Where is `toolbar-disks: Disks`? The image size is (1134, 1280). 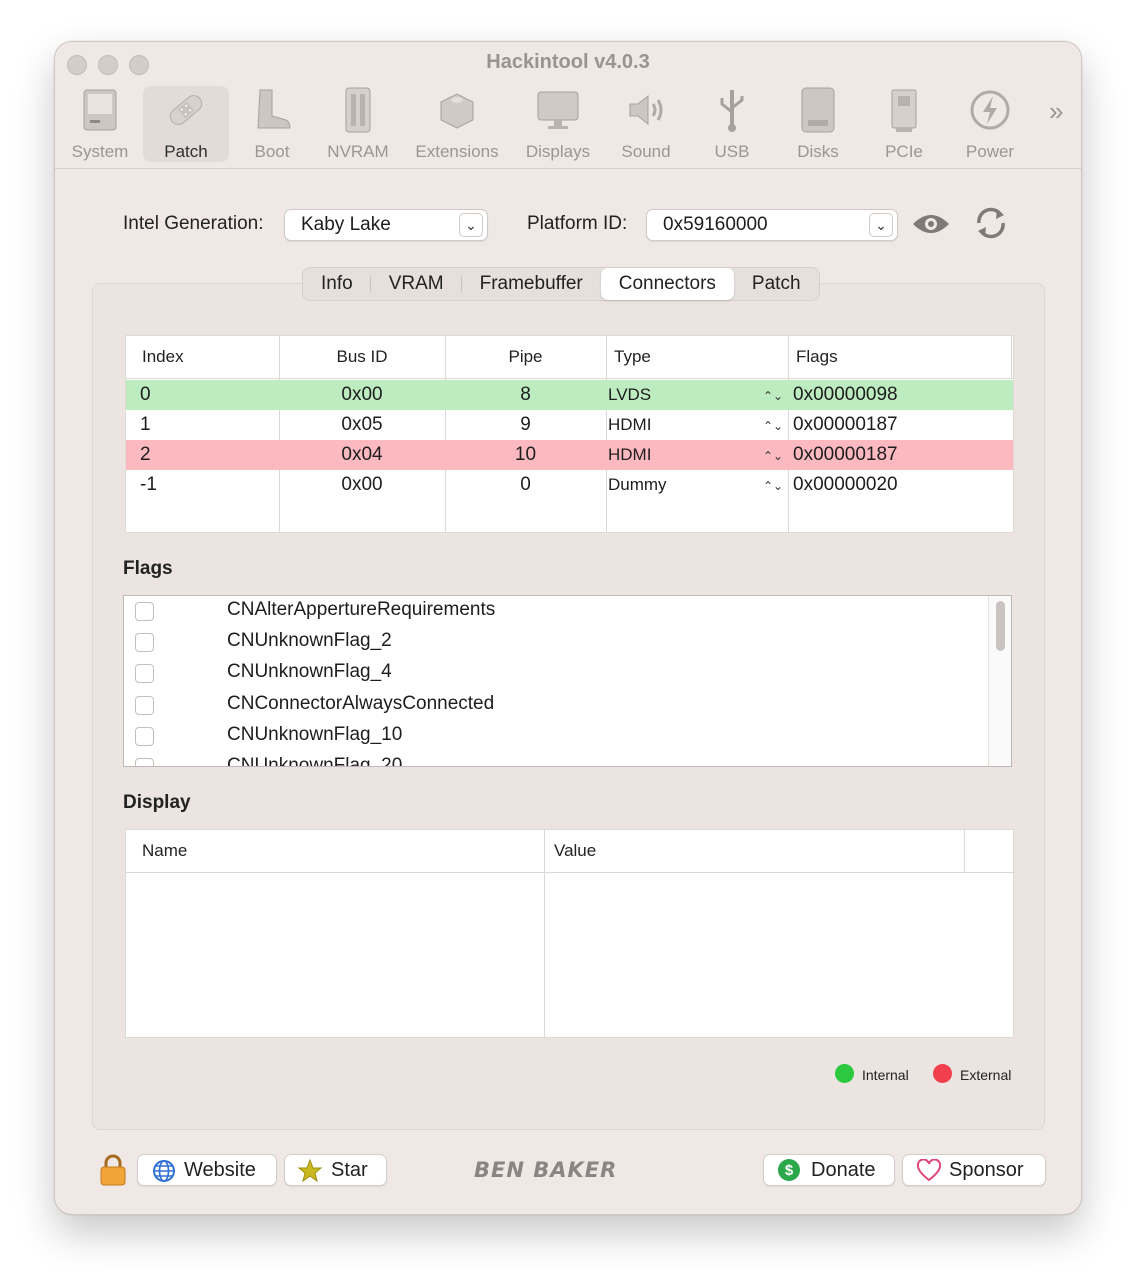
toolbar-disks: Disks is located at coordinates (818, 124).